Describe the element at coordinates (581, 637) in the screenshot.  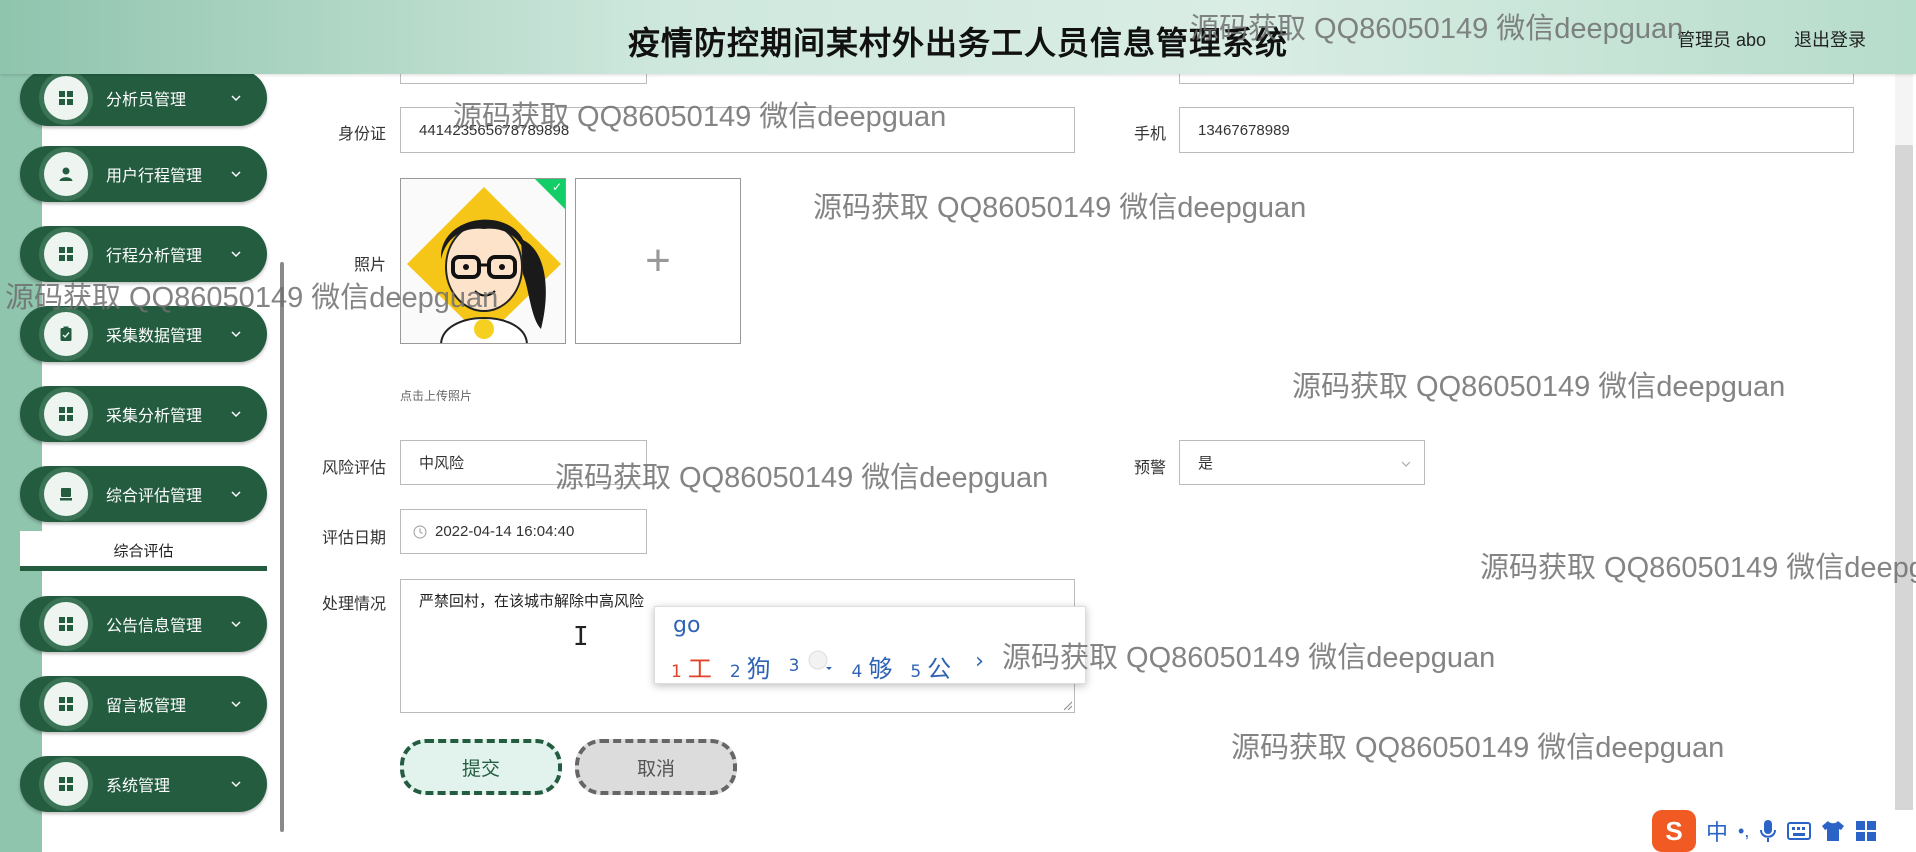
I see `text-cursor-icon: I` at that location.